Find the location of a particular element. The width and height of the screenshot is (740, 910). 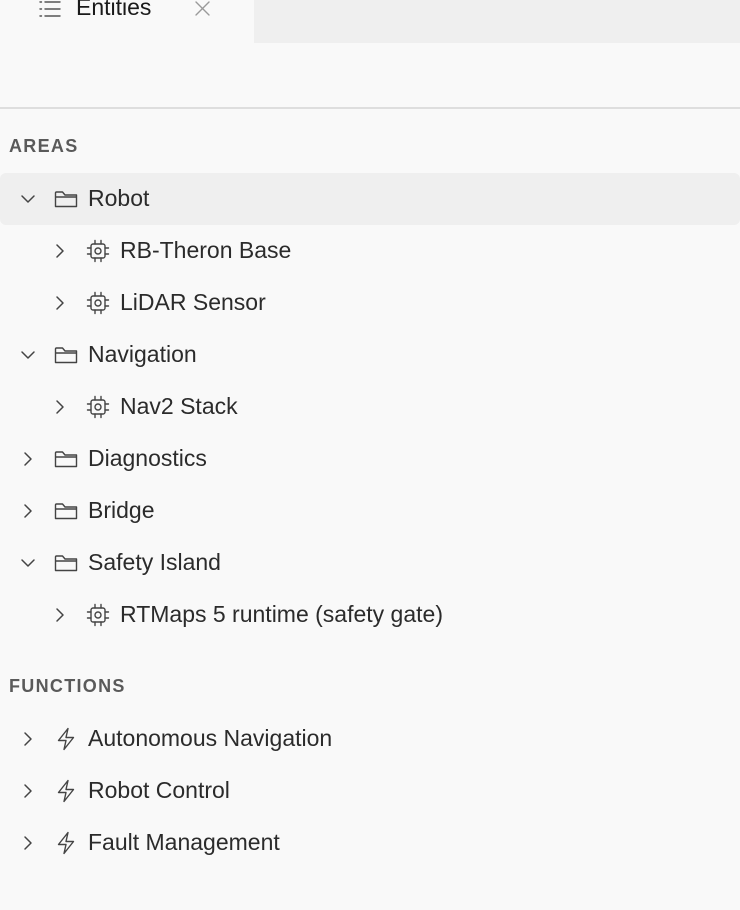

tab-label: Entities is located at coordinates (114, 10).